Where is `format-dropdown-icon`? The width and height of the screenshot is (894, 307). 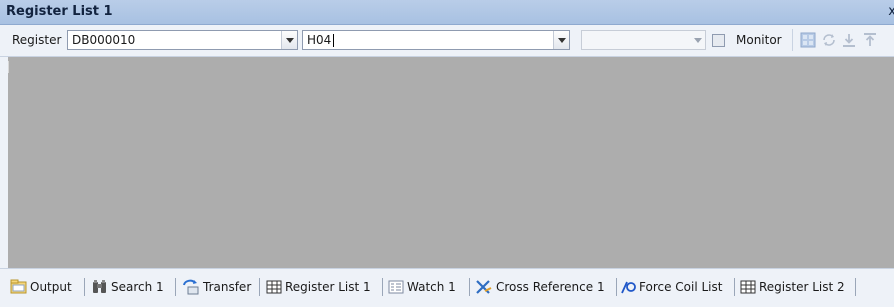 format-dropdown-icon is located at coordinates (561, 40).